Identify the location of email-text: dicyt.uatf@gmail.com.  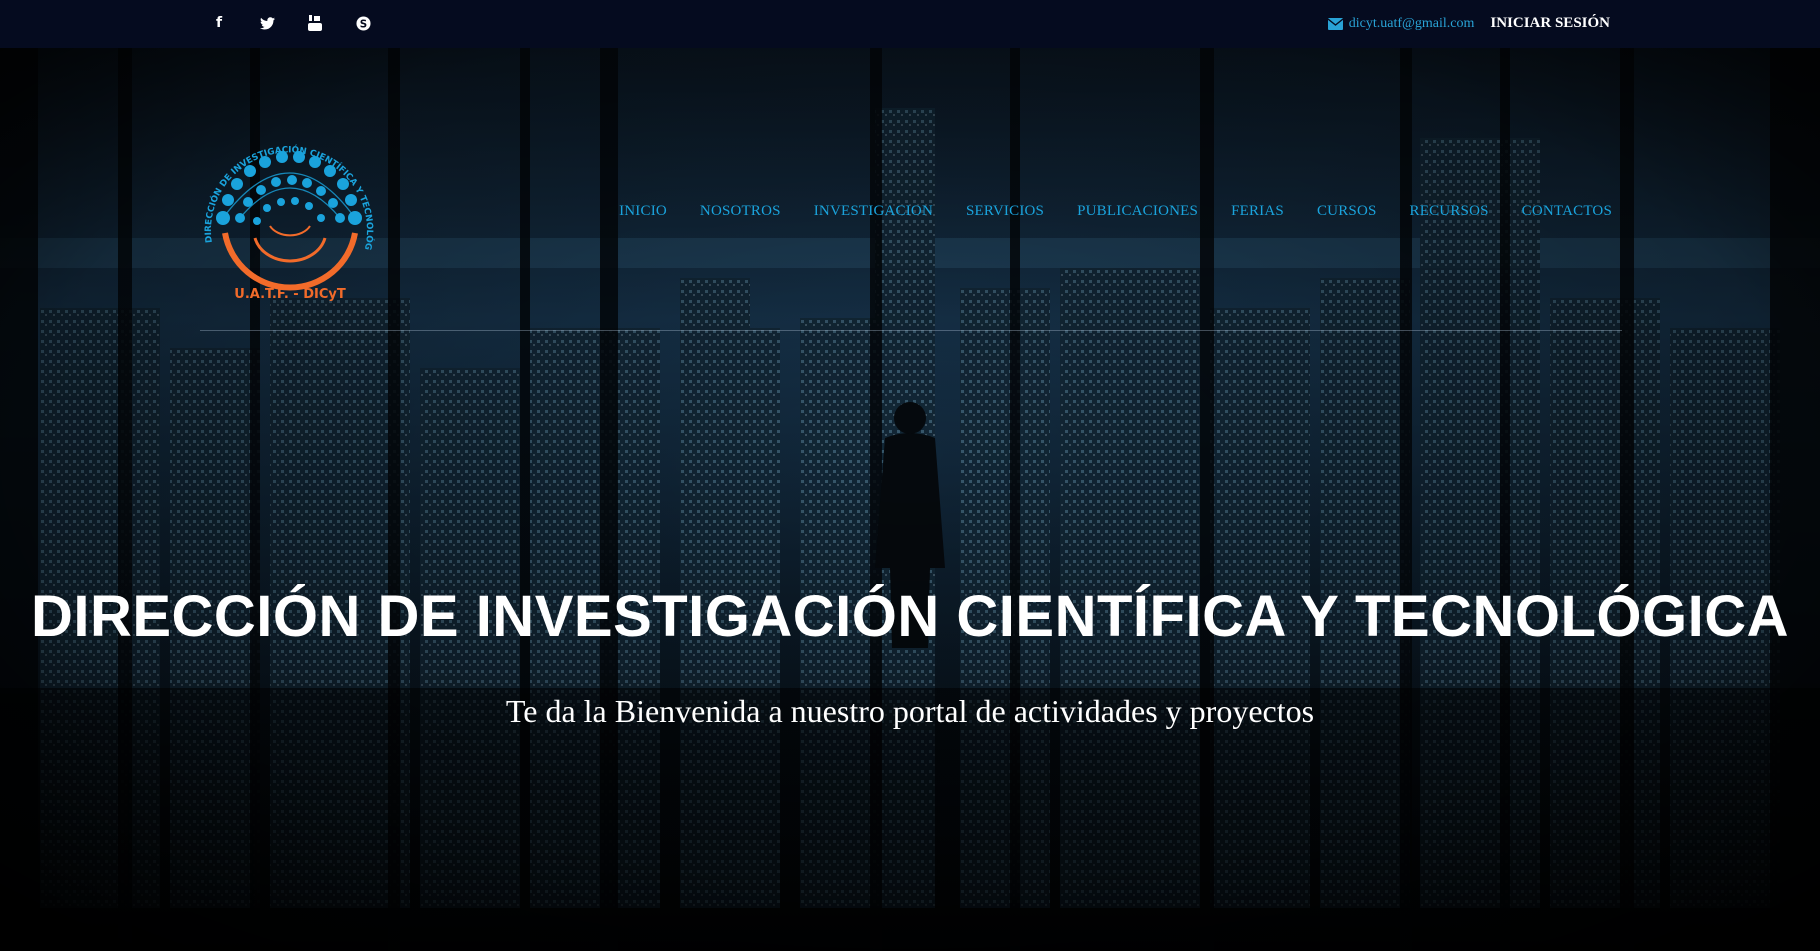
(1411, 23).